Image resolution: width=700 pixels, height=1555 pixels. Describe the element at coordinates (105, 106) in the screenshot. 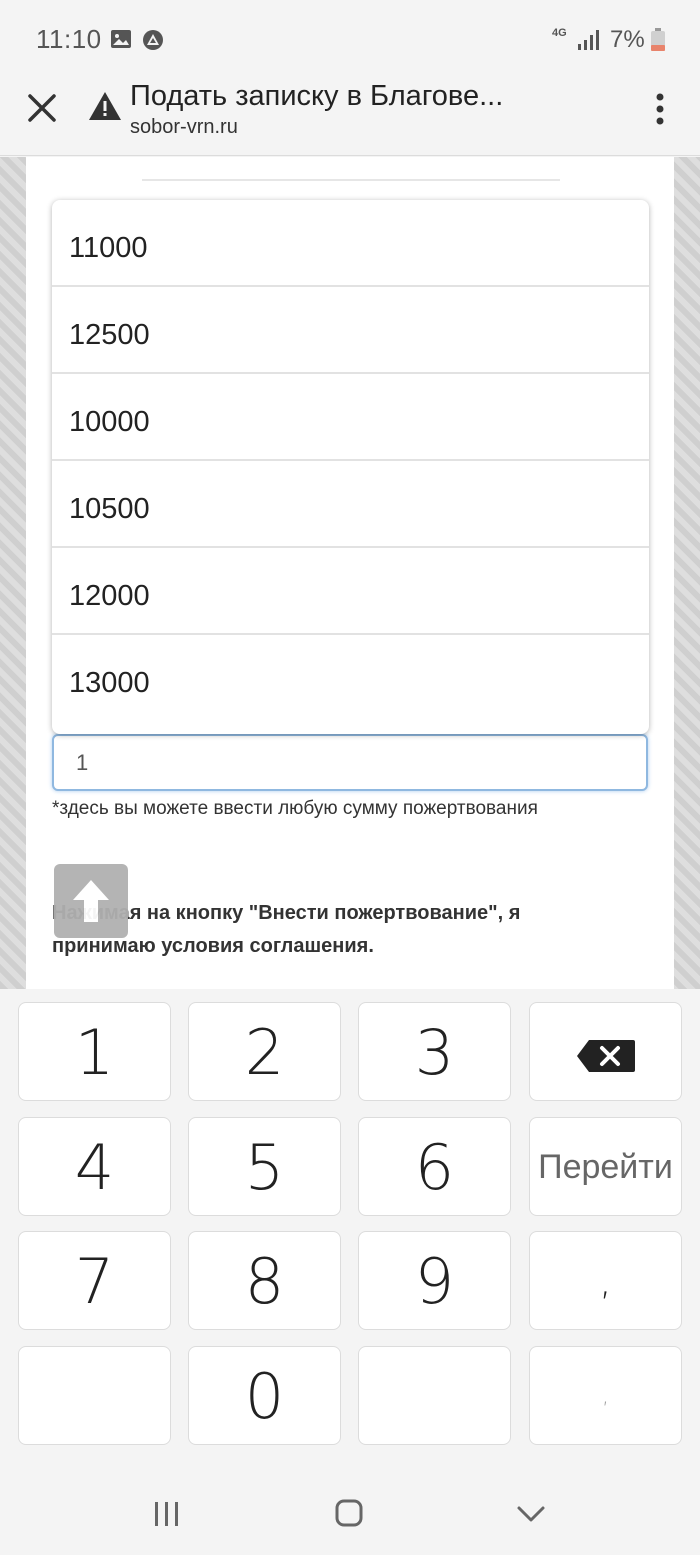

I see `warning-icon` at that location.